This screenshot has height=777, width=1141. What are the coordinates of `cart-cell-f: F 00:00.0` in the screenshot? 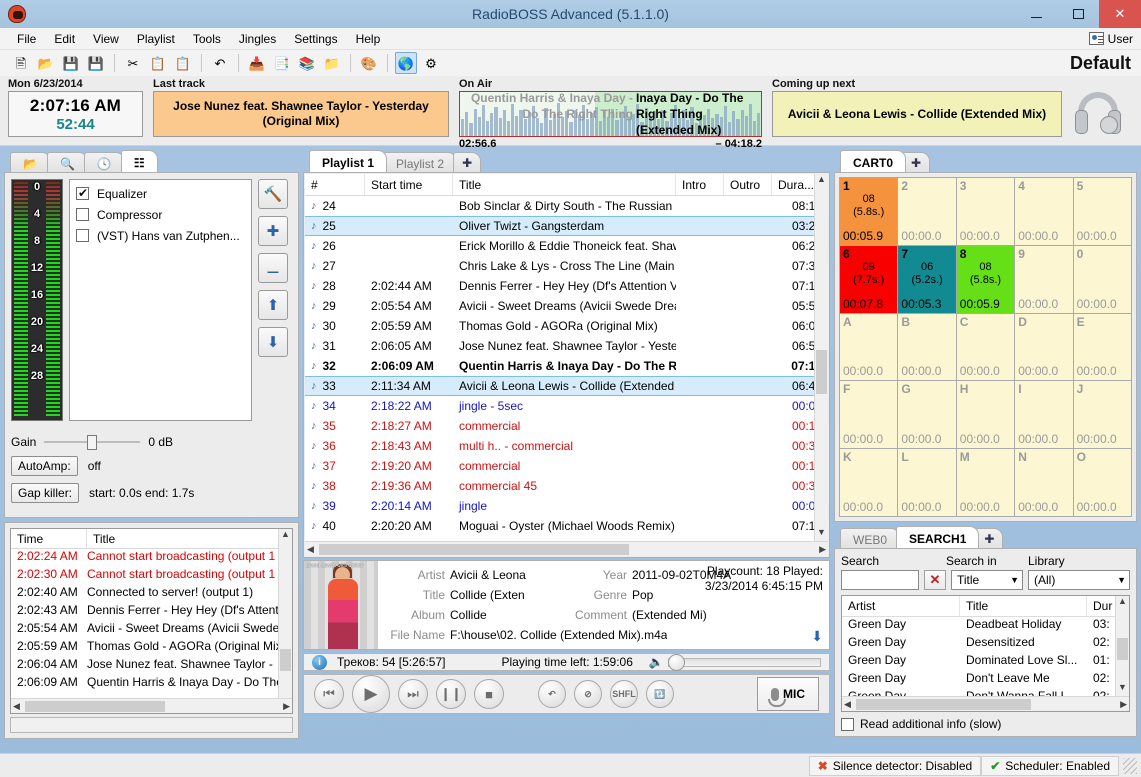 It's located at (869, 415).